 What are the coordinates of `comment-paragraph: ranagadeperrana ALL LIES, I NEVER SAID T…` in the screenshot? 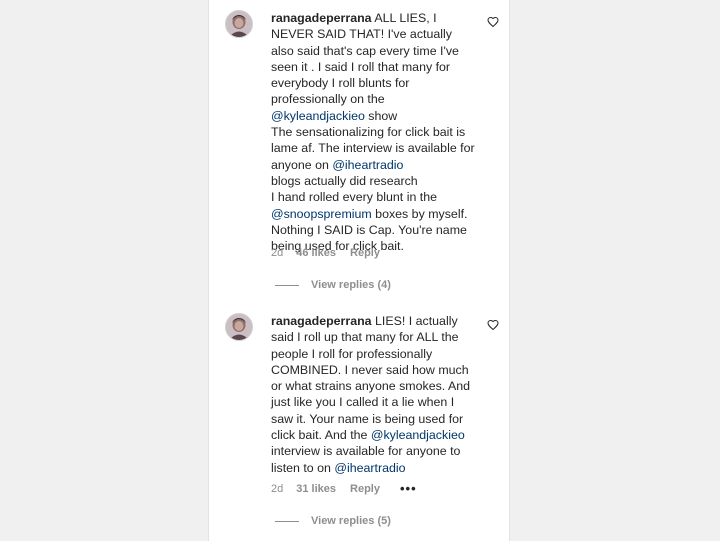 It's located at (373, 67).